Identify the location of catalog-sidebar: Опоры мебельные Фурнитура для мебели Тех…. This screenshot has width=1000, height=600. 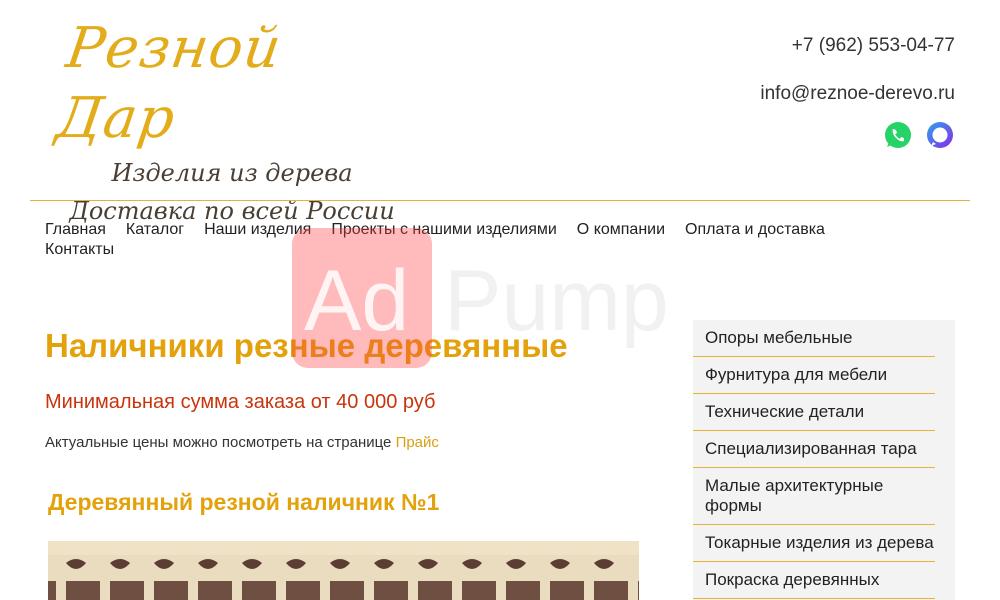
(824, 460).